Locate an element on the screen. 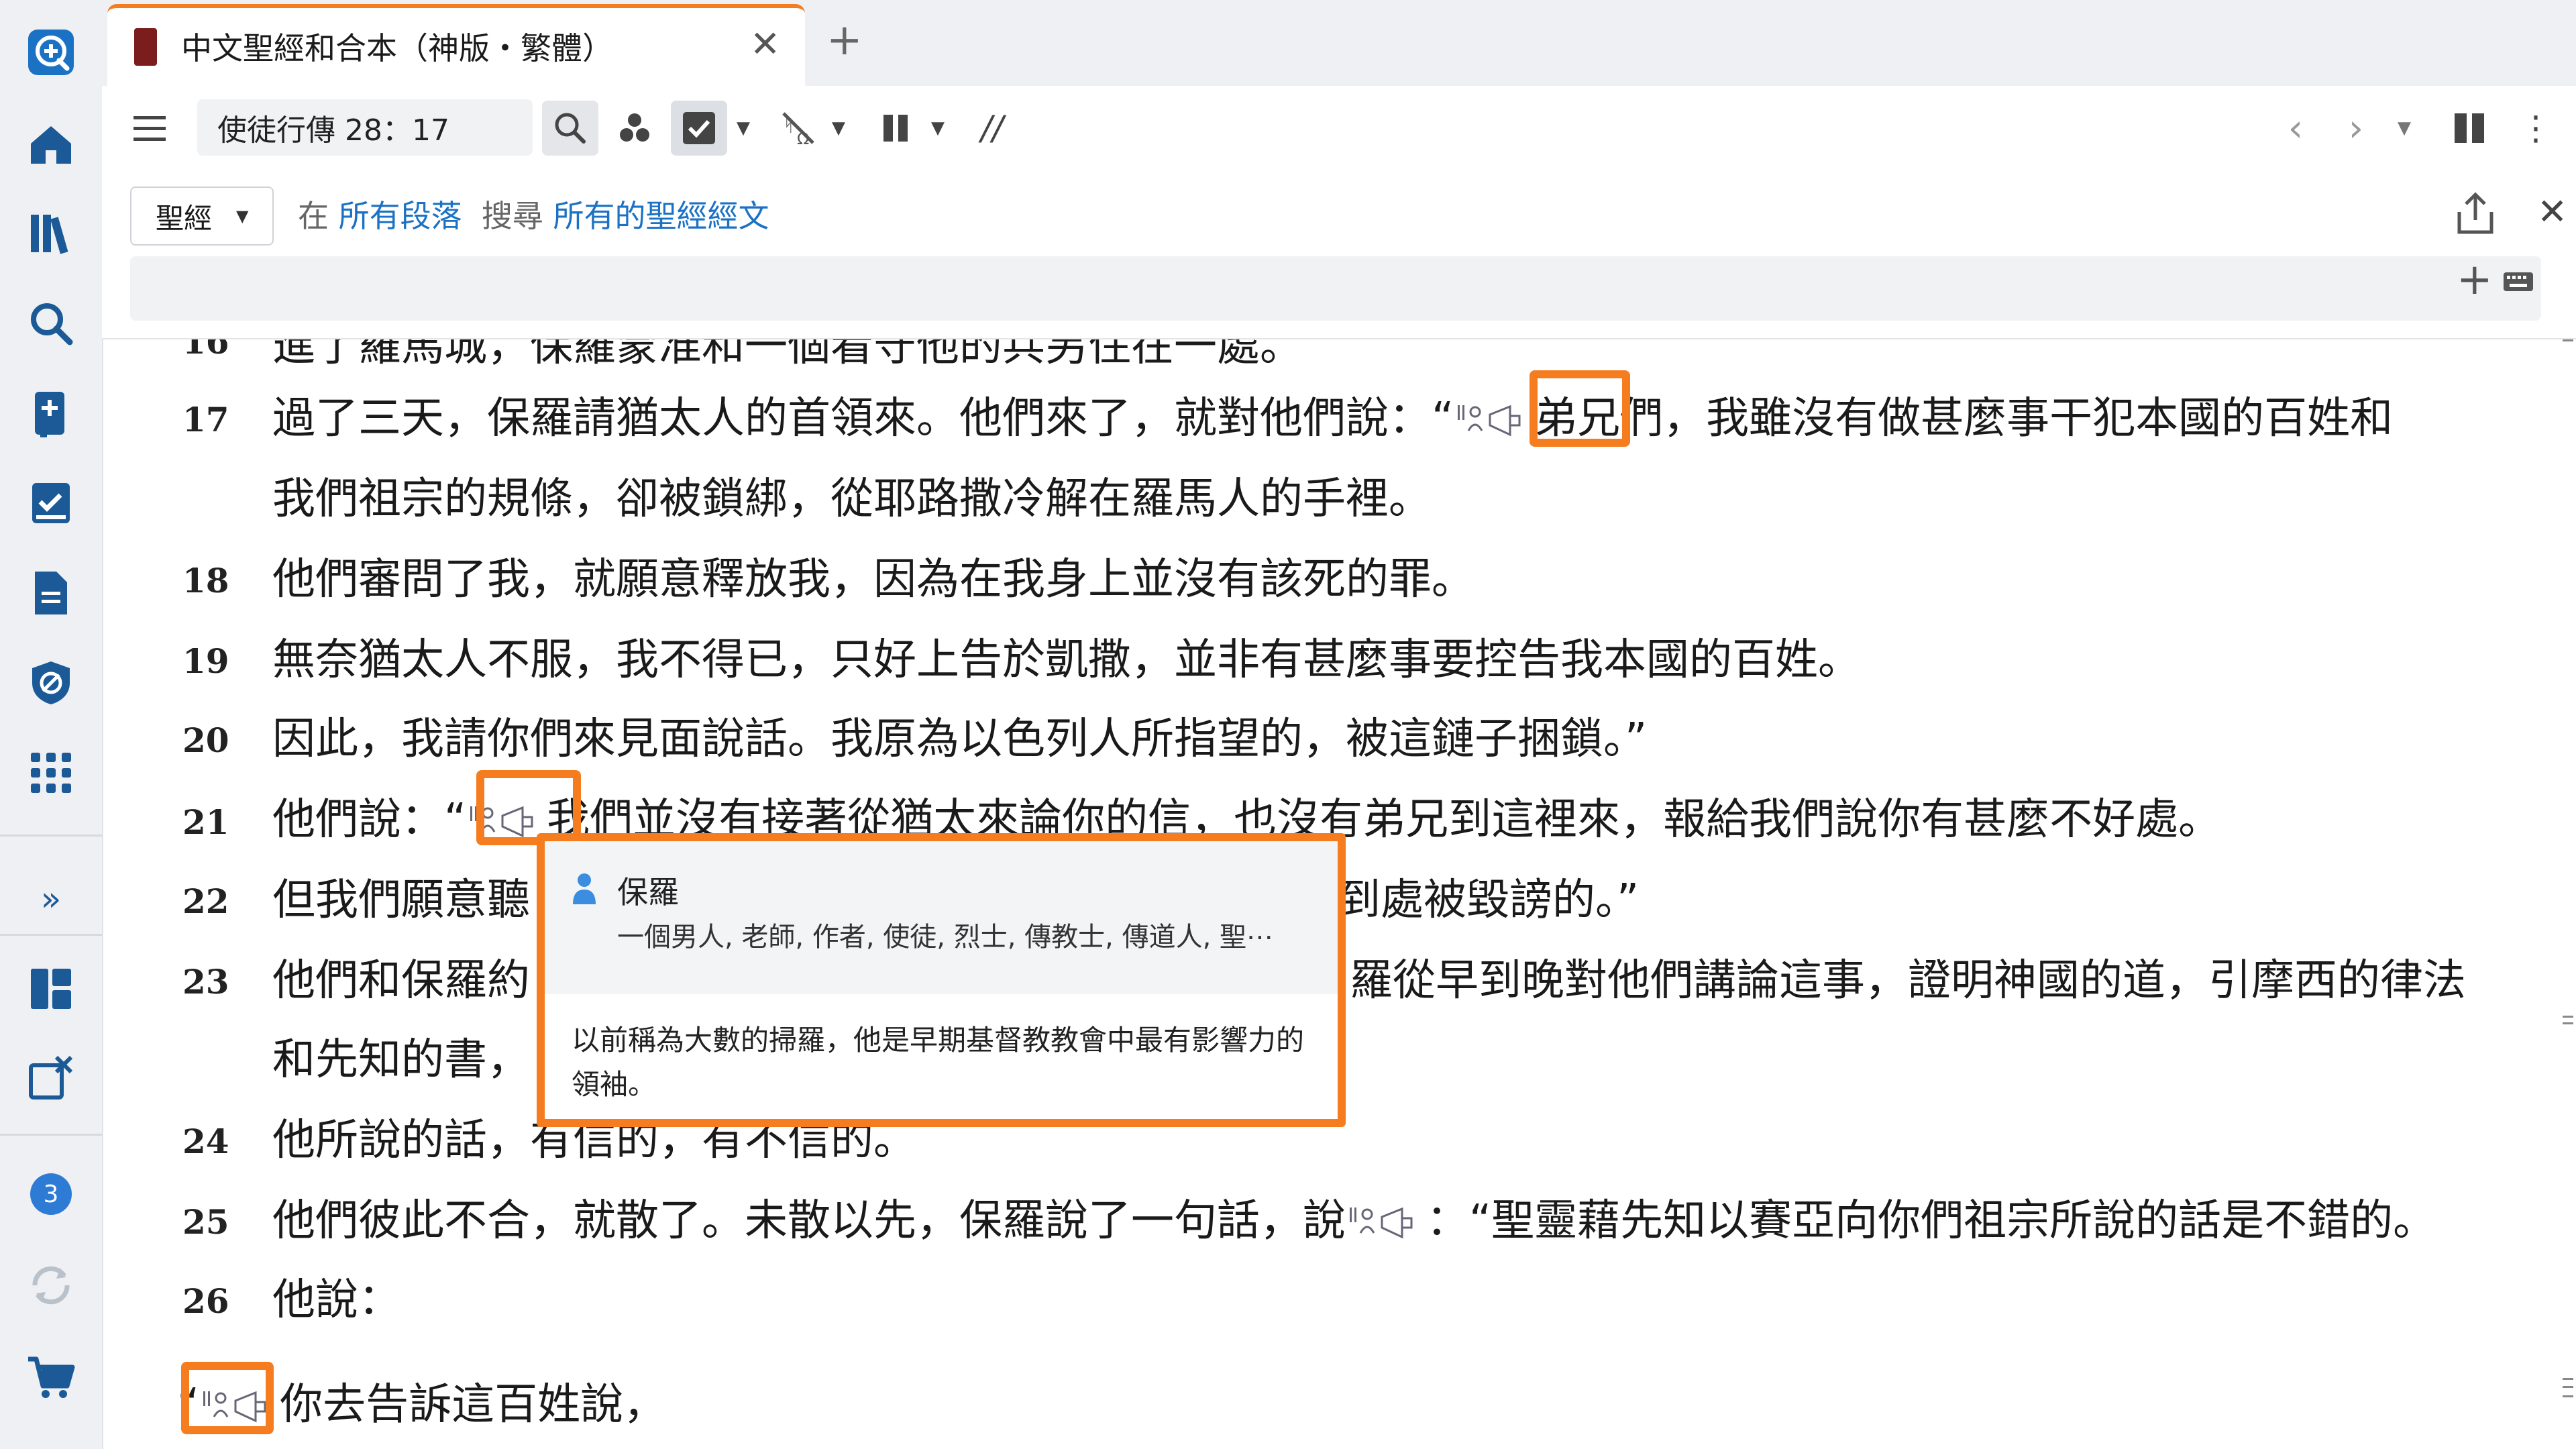 The height and width of the screenshot is (1449, 2576). columns-icon is located at coordinates (897, 128).